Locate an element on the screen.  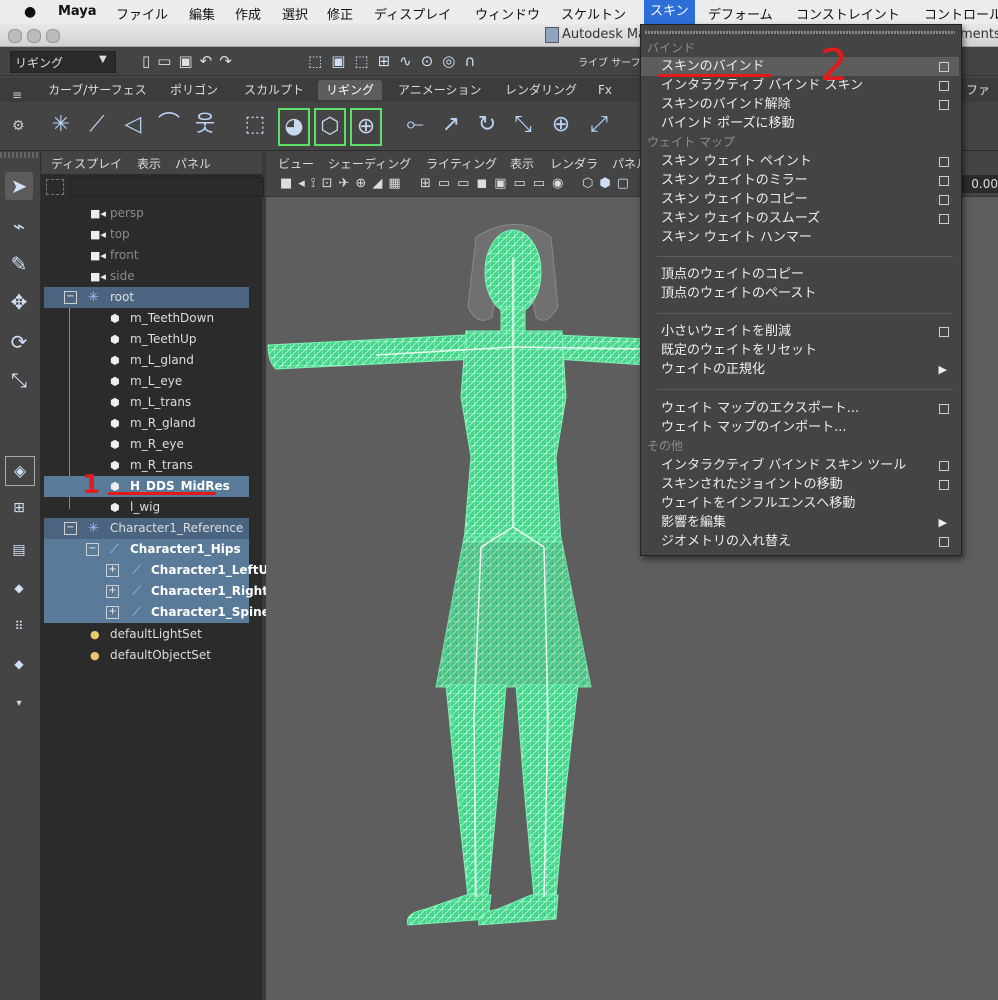
select-tool-icon: ➤ is located at coordinates (19, 186).